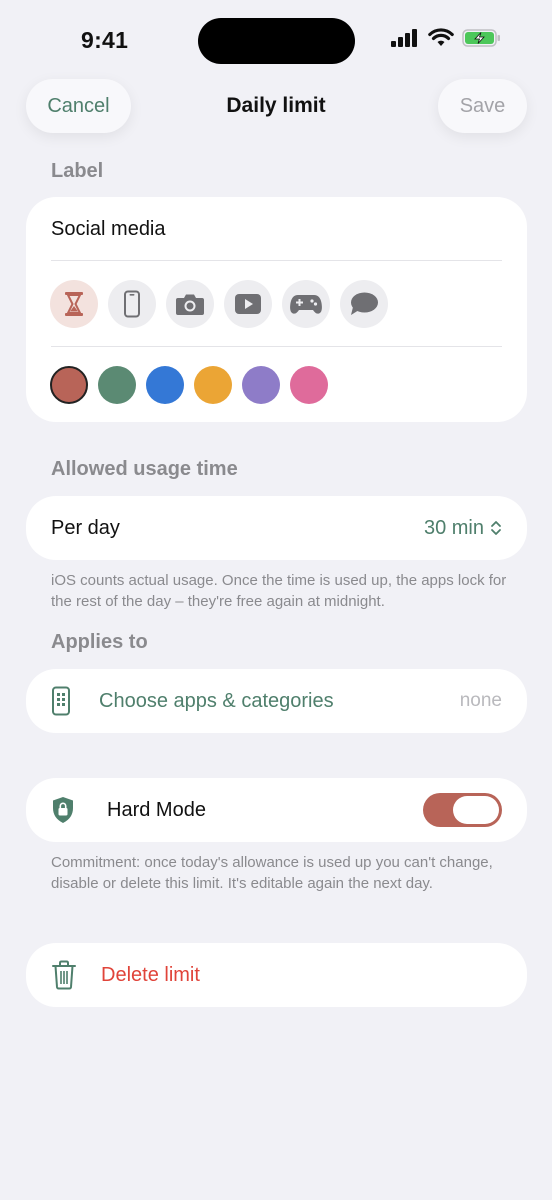 The width and height of the screenshot is (552, 1200). What do you see at coordinates (69, 385) in the screenshot?
I see `color-swatch-terracotta` at bounding box center [69, 385].